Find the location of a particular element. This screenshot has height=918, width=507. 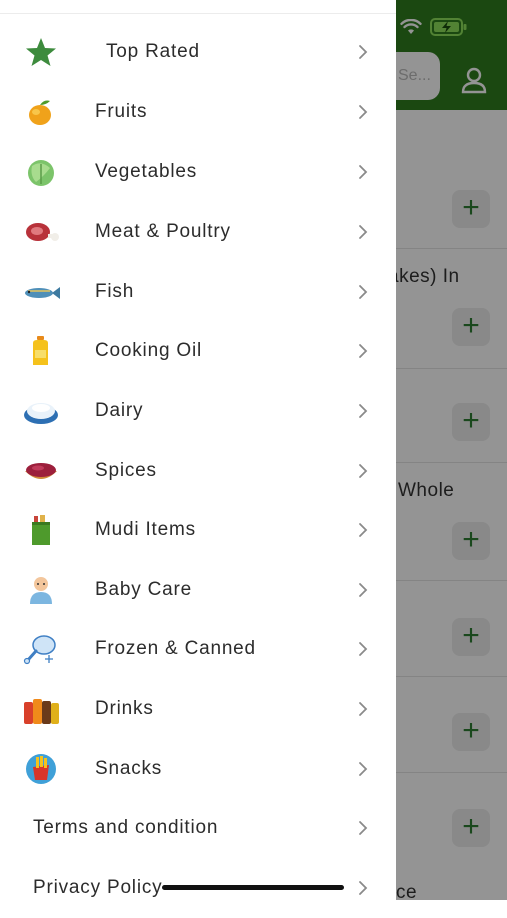

spices-bowl-icon is located at coordinates (41, 471).